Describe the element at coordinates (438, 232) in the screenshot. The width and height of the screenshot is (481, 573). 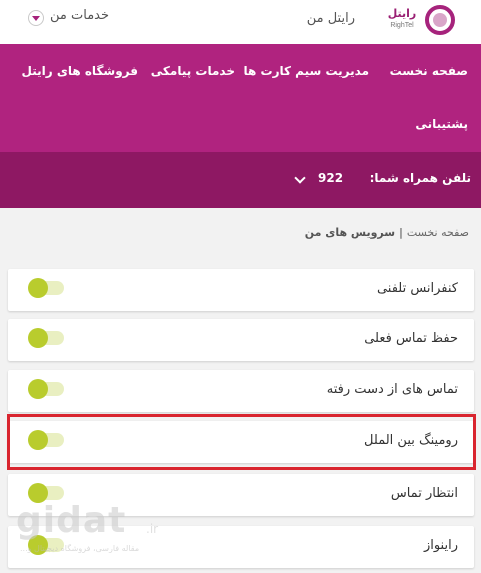
I see `breadcrumb-home: صفحه نخست` at that location.